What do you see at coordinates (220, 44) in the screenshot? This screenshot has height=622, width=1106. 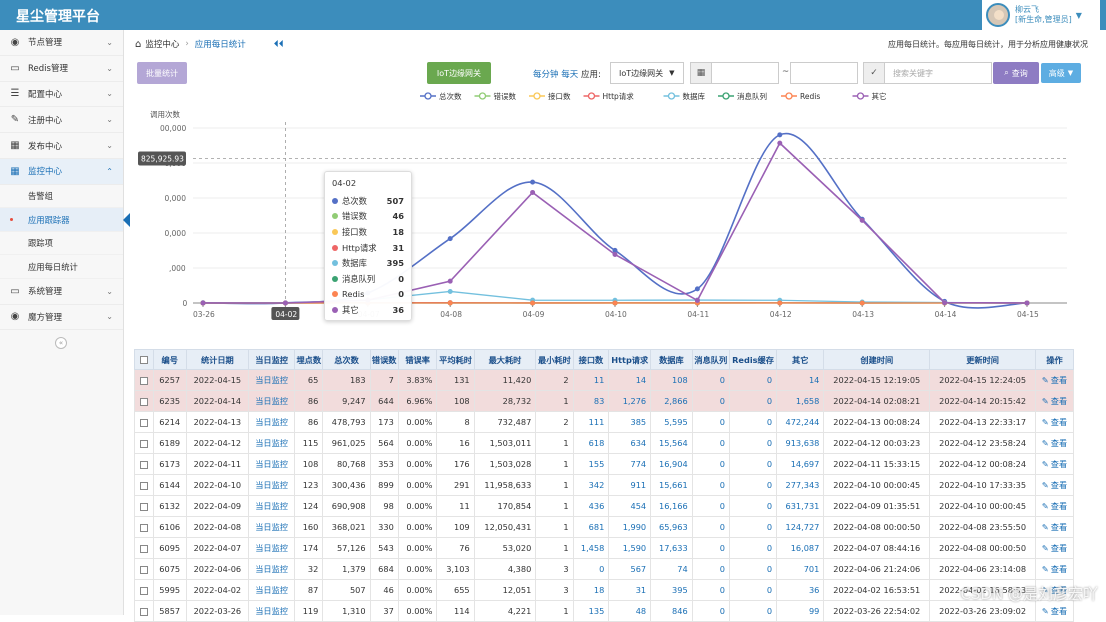 I see `breadcrumb-current: 应用每日统计` at bounding box center [220, 44].